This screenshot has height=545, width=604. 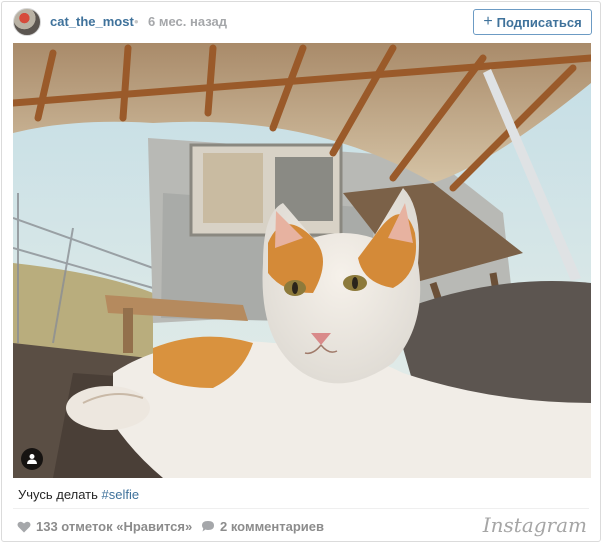 I want to click on caption-text: Учусь делать, so click(x=60, y=494).